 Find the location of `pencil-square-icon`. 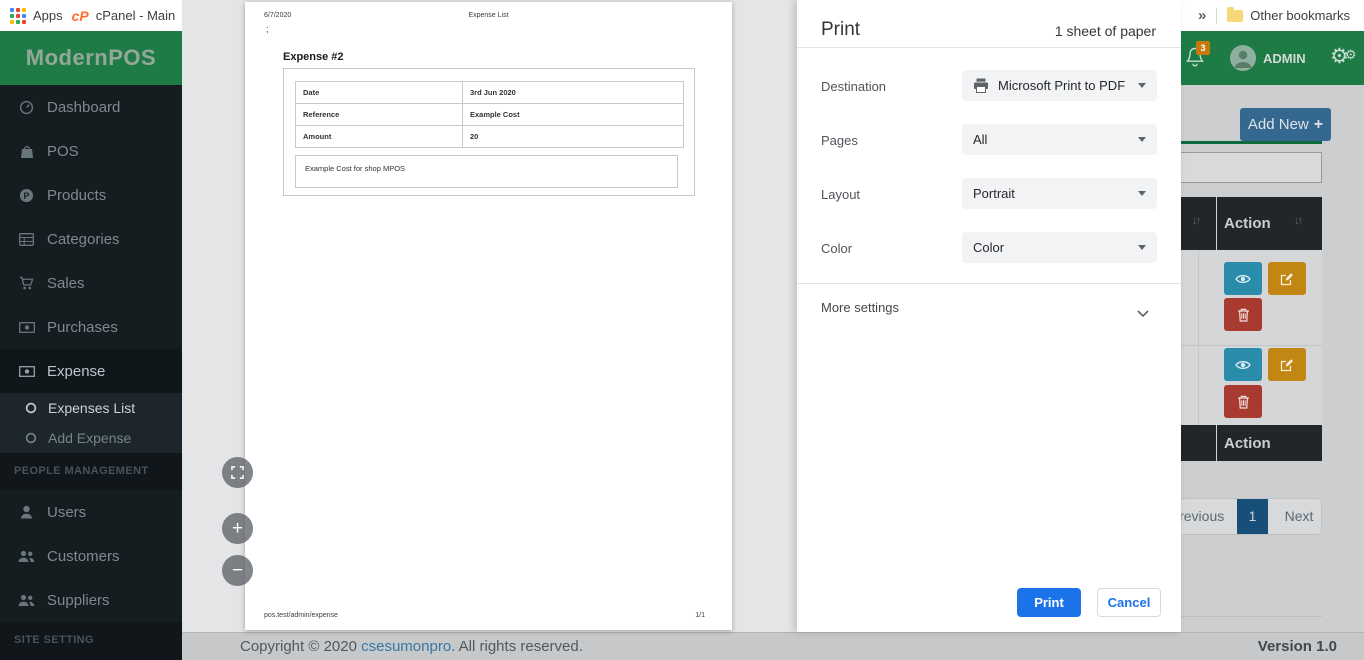

pencil-square-icon is located at coordinates (1286, 364).